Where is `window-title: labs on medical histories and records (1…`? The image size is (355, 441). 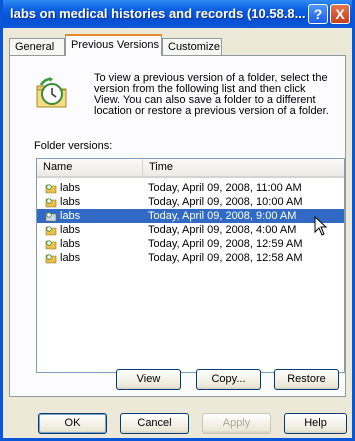 window-title: labs on medical histories and records (1… is located at coordinates (158, 13).